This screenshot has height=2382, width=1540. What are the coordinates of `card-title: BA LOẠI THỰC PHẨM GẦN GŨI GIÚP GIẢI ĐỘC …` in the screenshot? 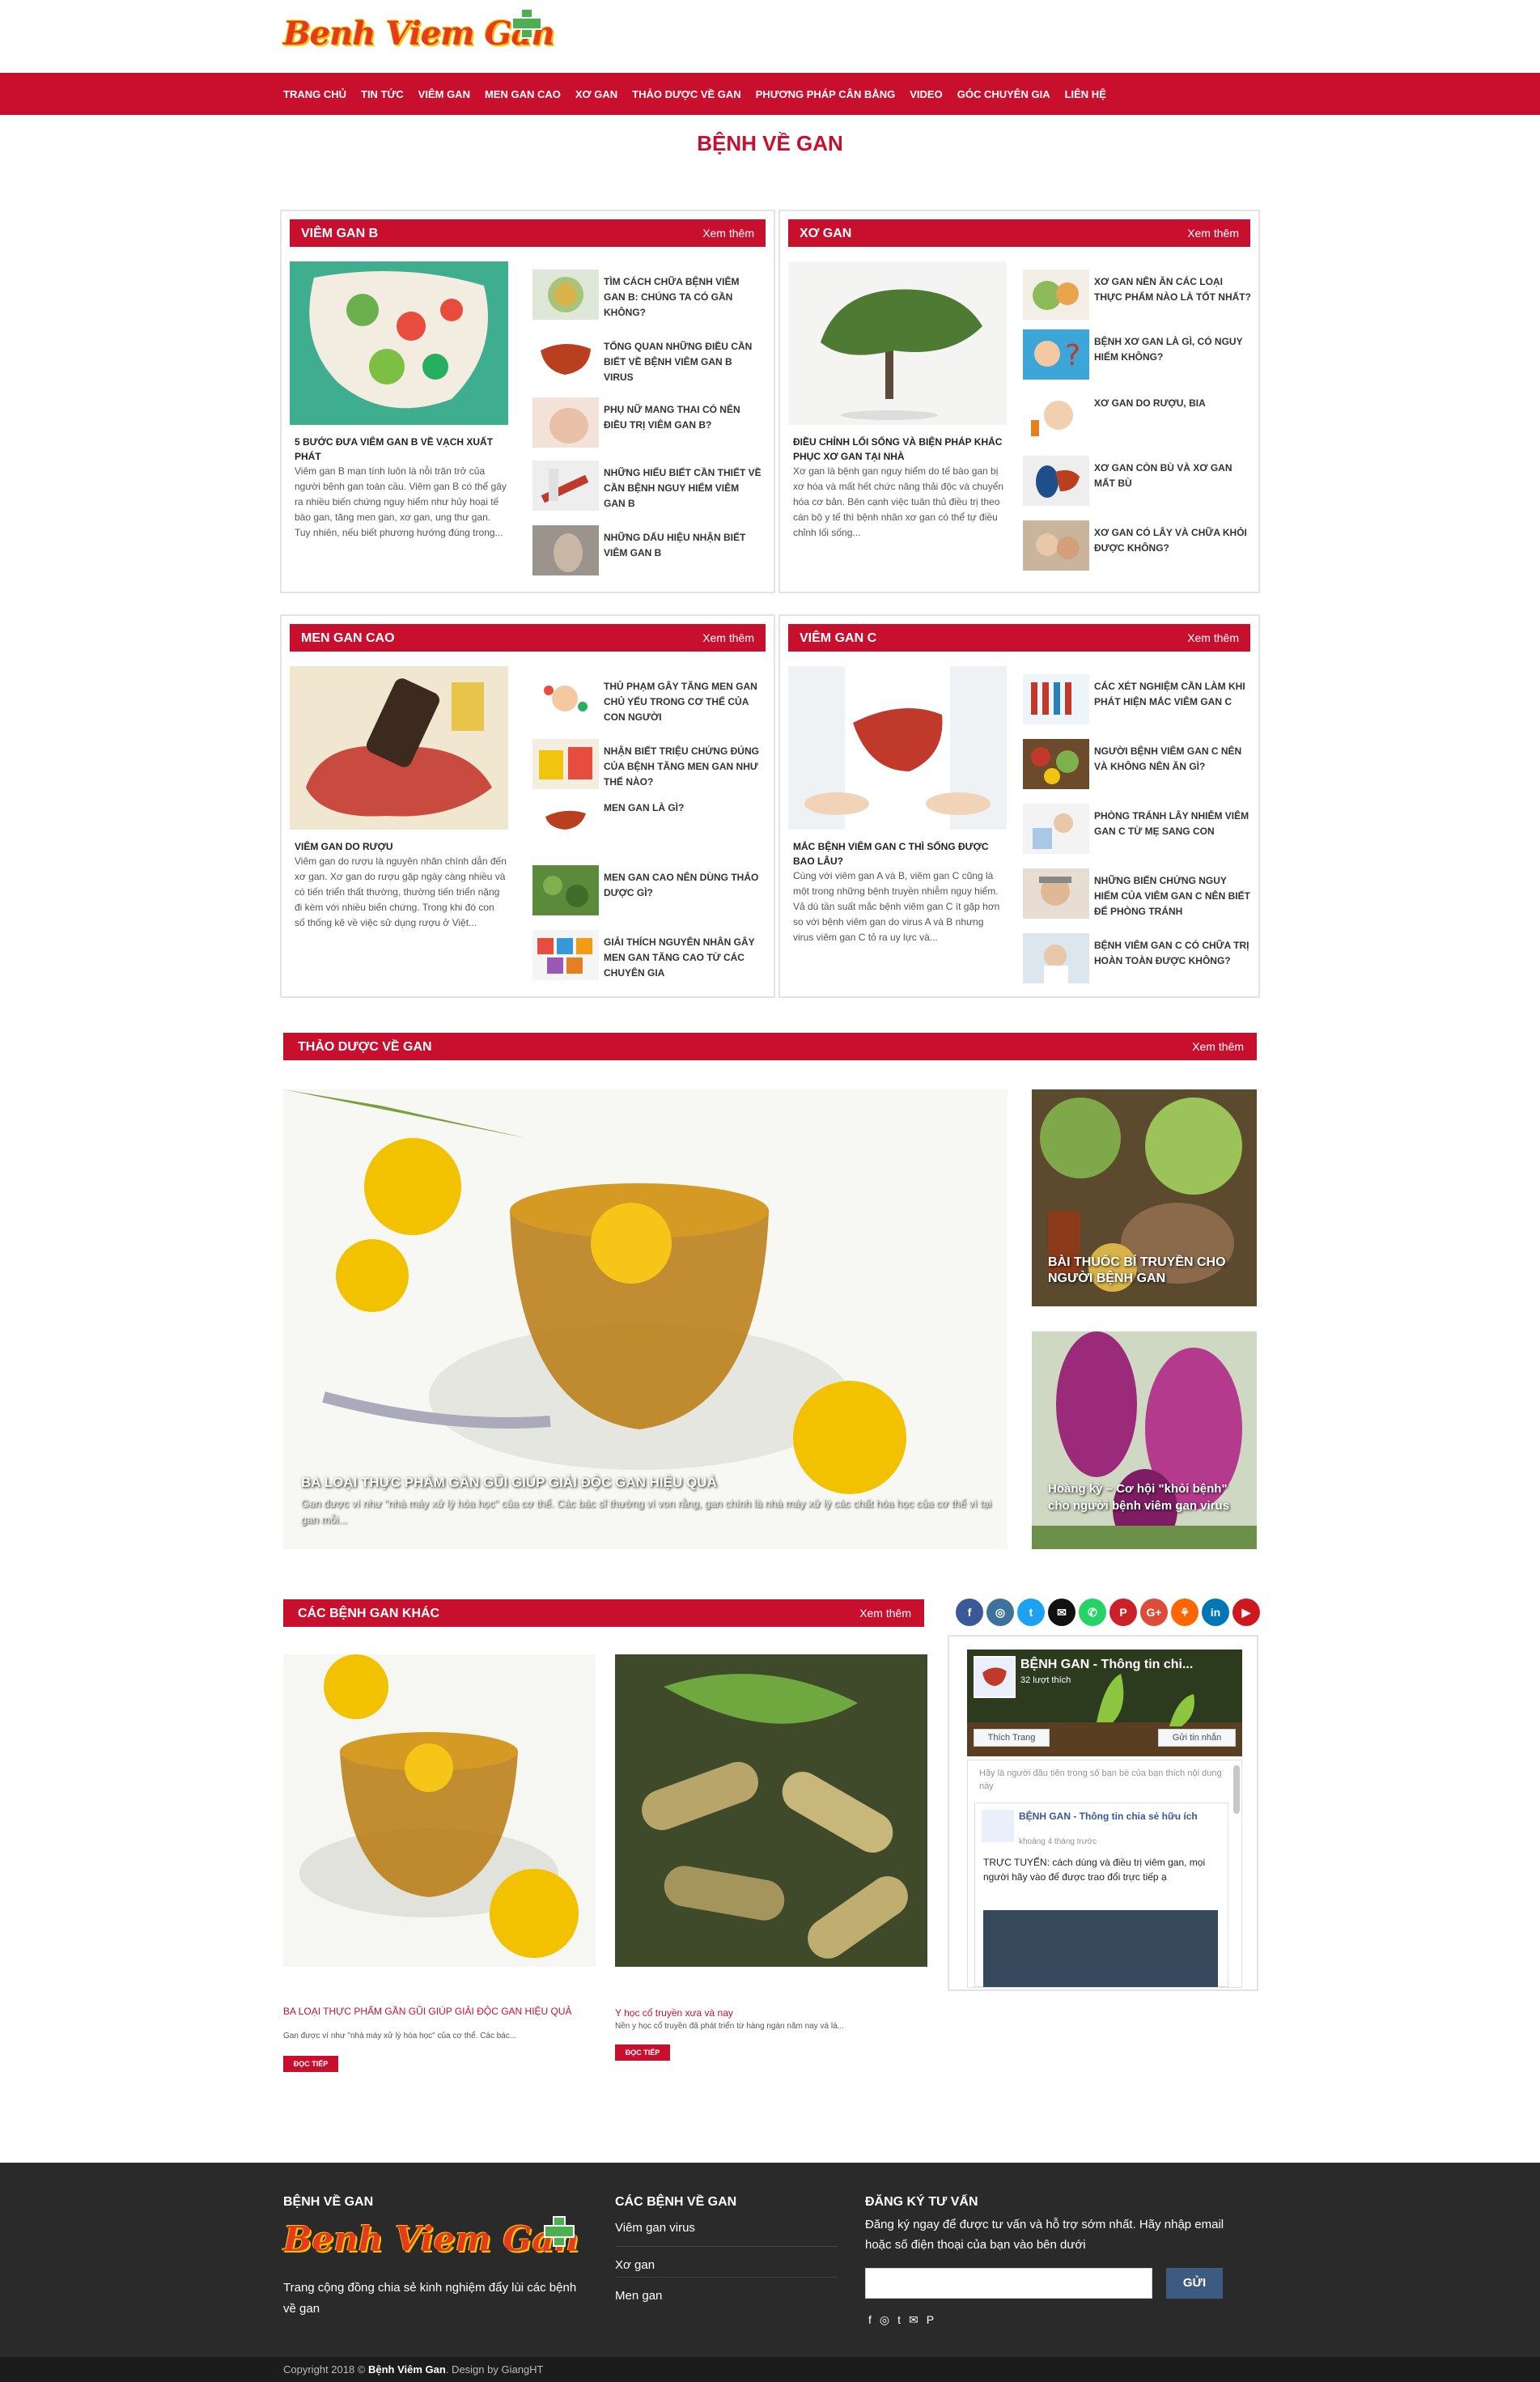 It's located at (440, 2011).